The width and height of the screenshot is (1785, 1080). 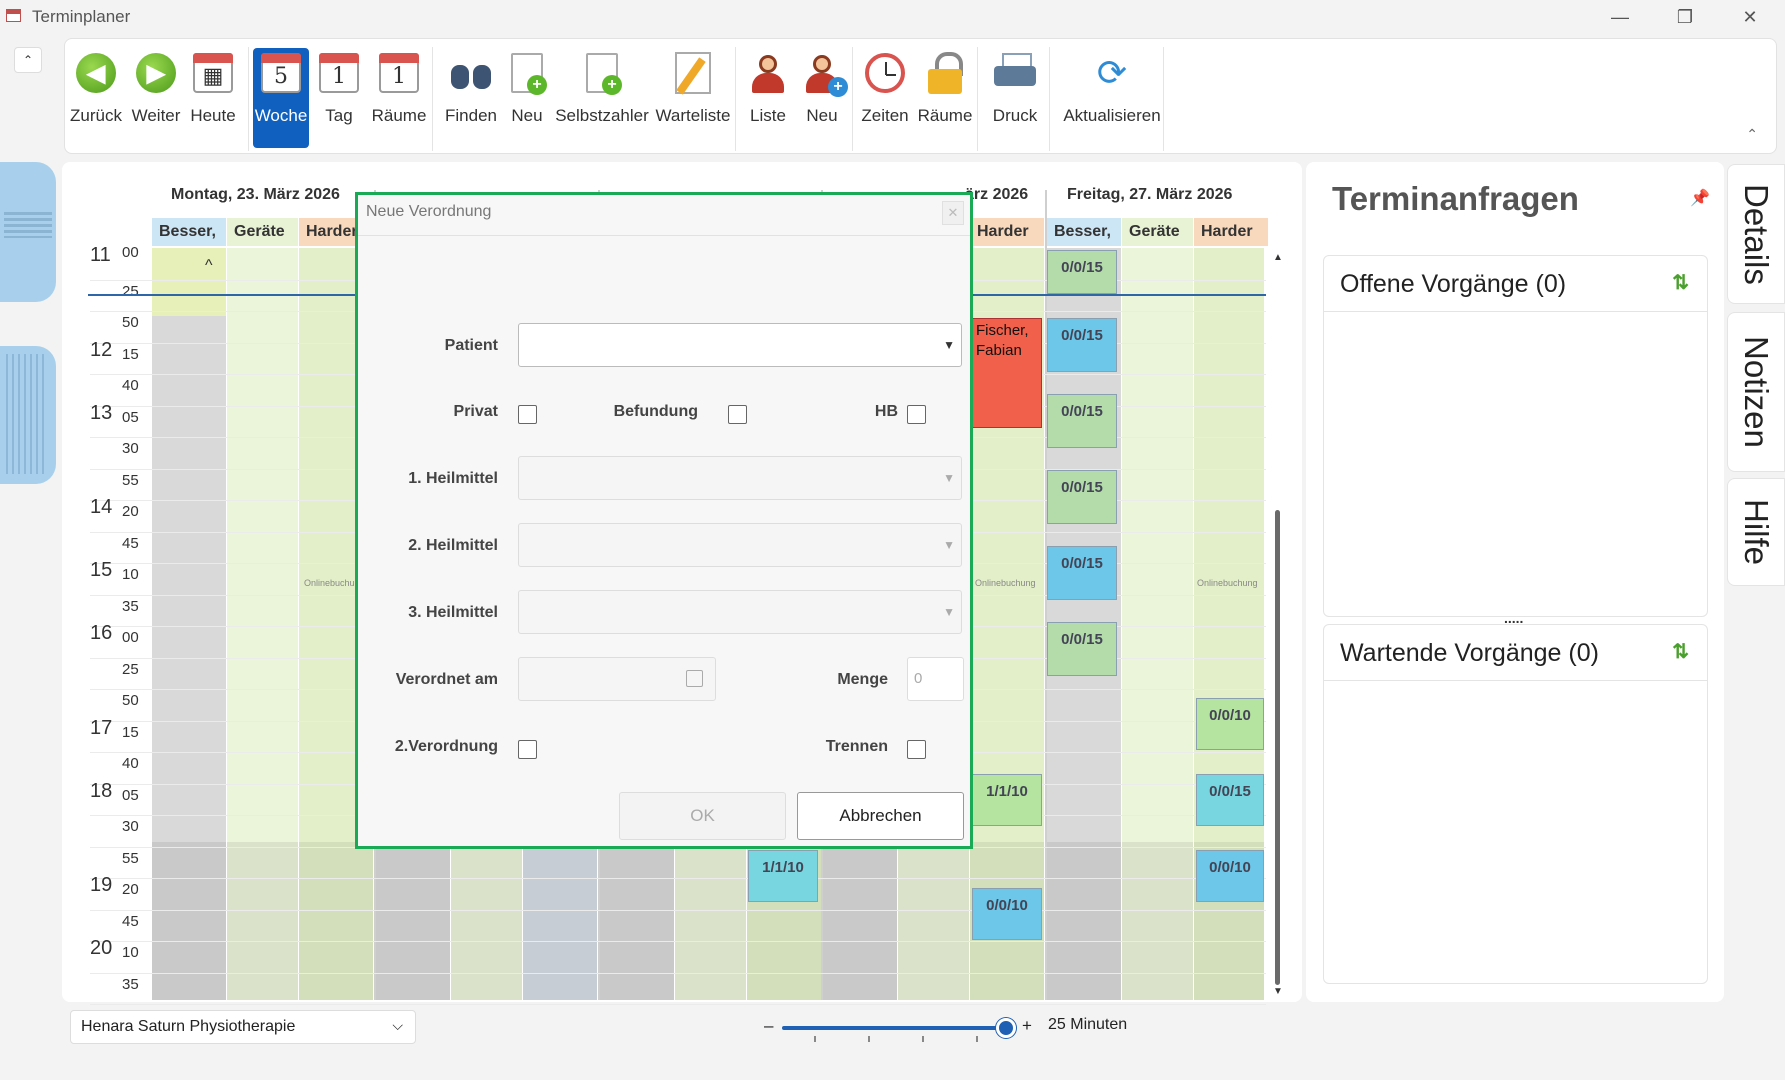 I want to click on patient-list-button: Liste, so click(x=768, y=98).